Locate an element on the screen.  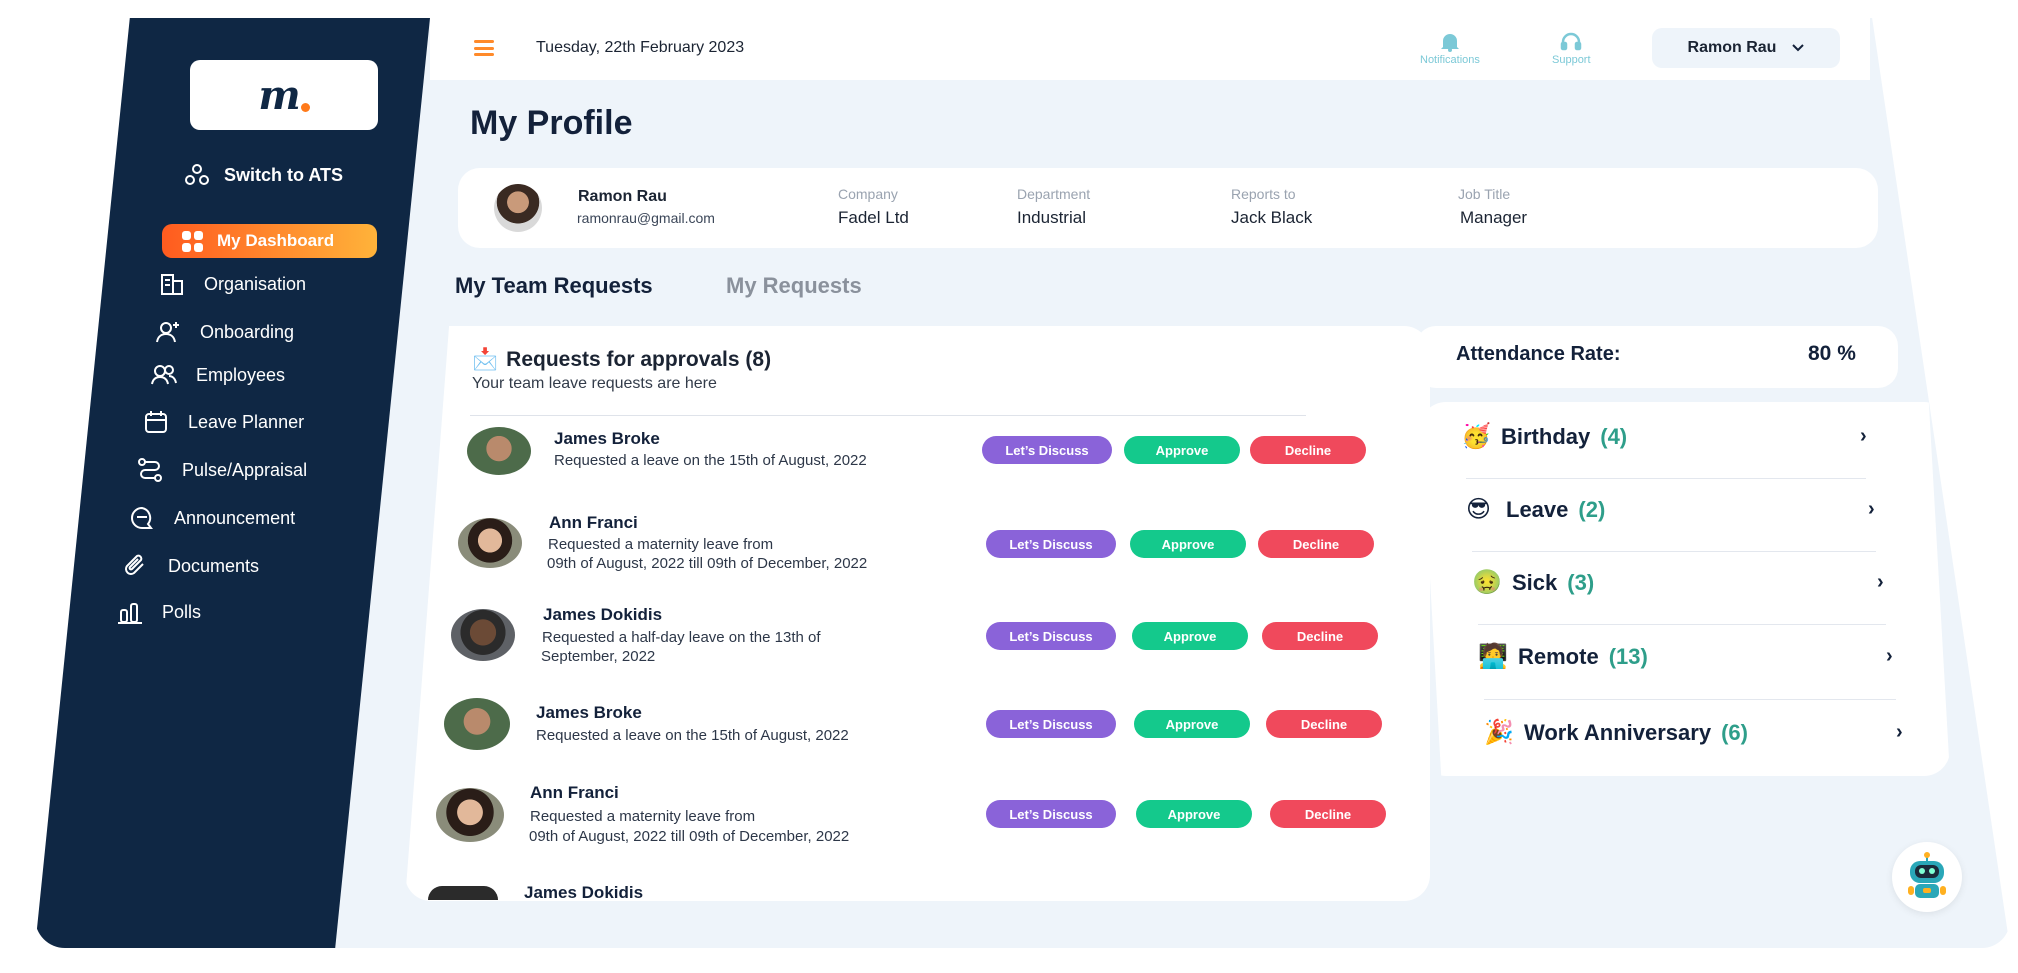
technologist-icon: 🧑‍💻 is located at coordinates (1493, 656).